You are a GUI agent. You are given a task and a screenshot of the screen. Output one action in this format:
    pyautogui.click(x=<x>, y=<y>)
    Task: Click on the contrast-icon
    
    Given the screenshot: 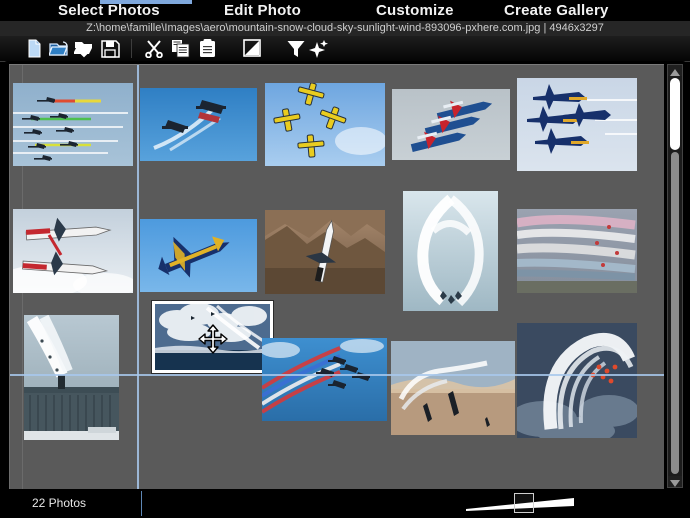 What is the action you would take?
    pyautogui.click(x=252, y=48)
    